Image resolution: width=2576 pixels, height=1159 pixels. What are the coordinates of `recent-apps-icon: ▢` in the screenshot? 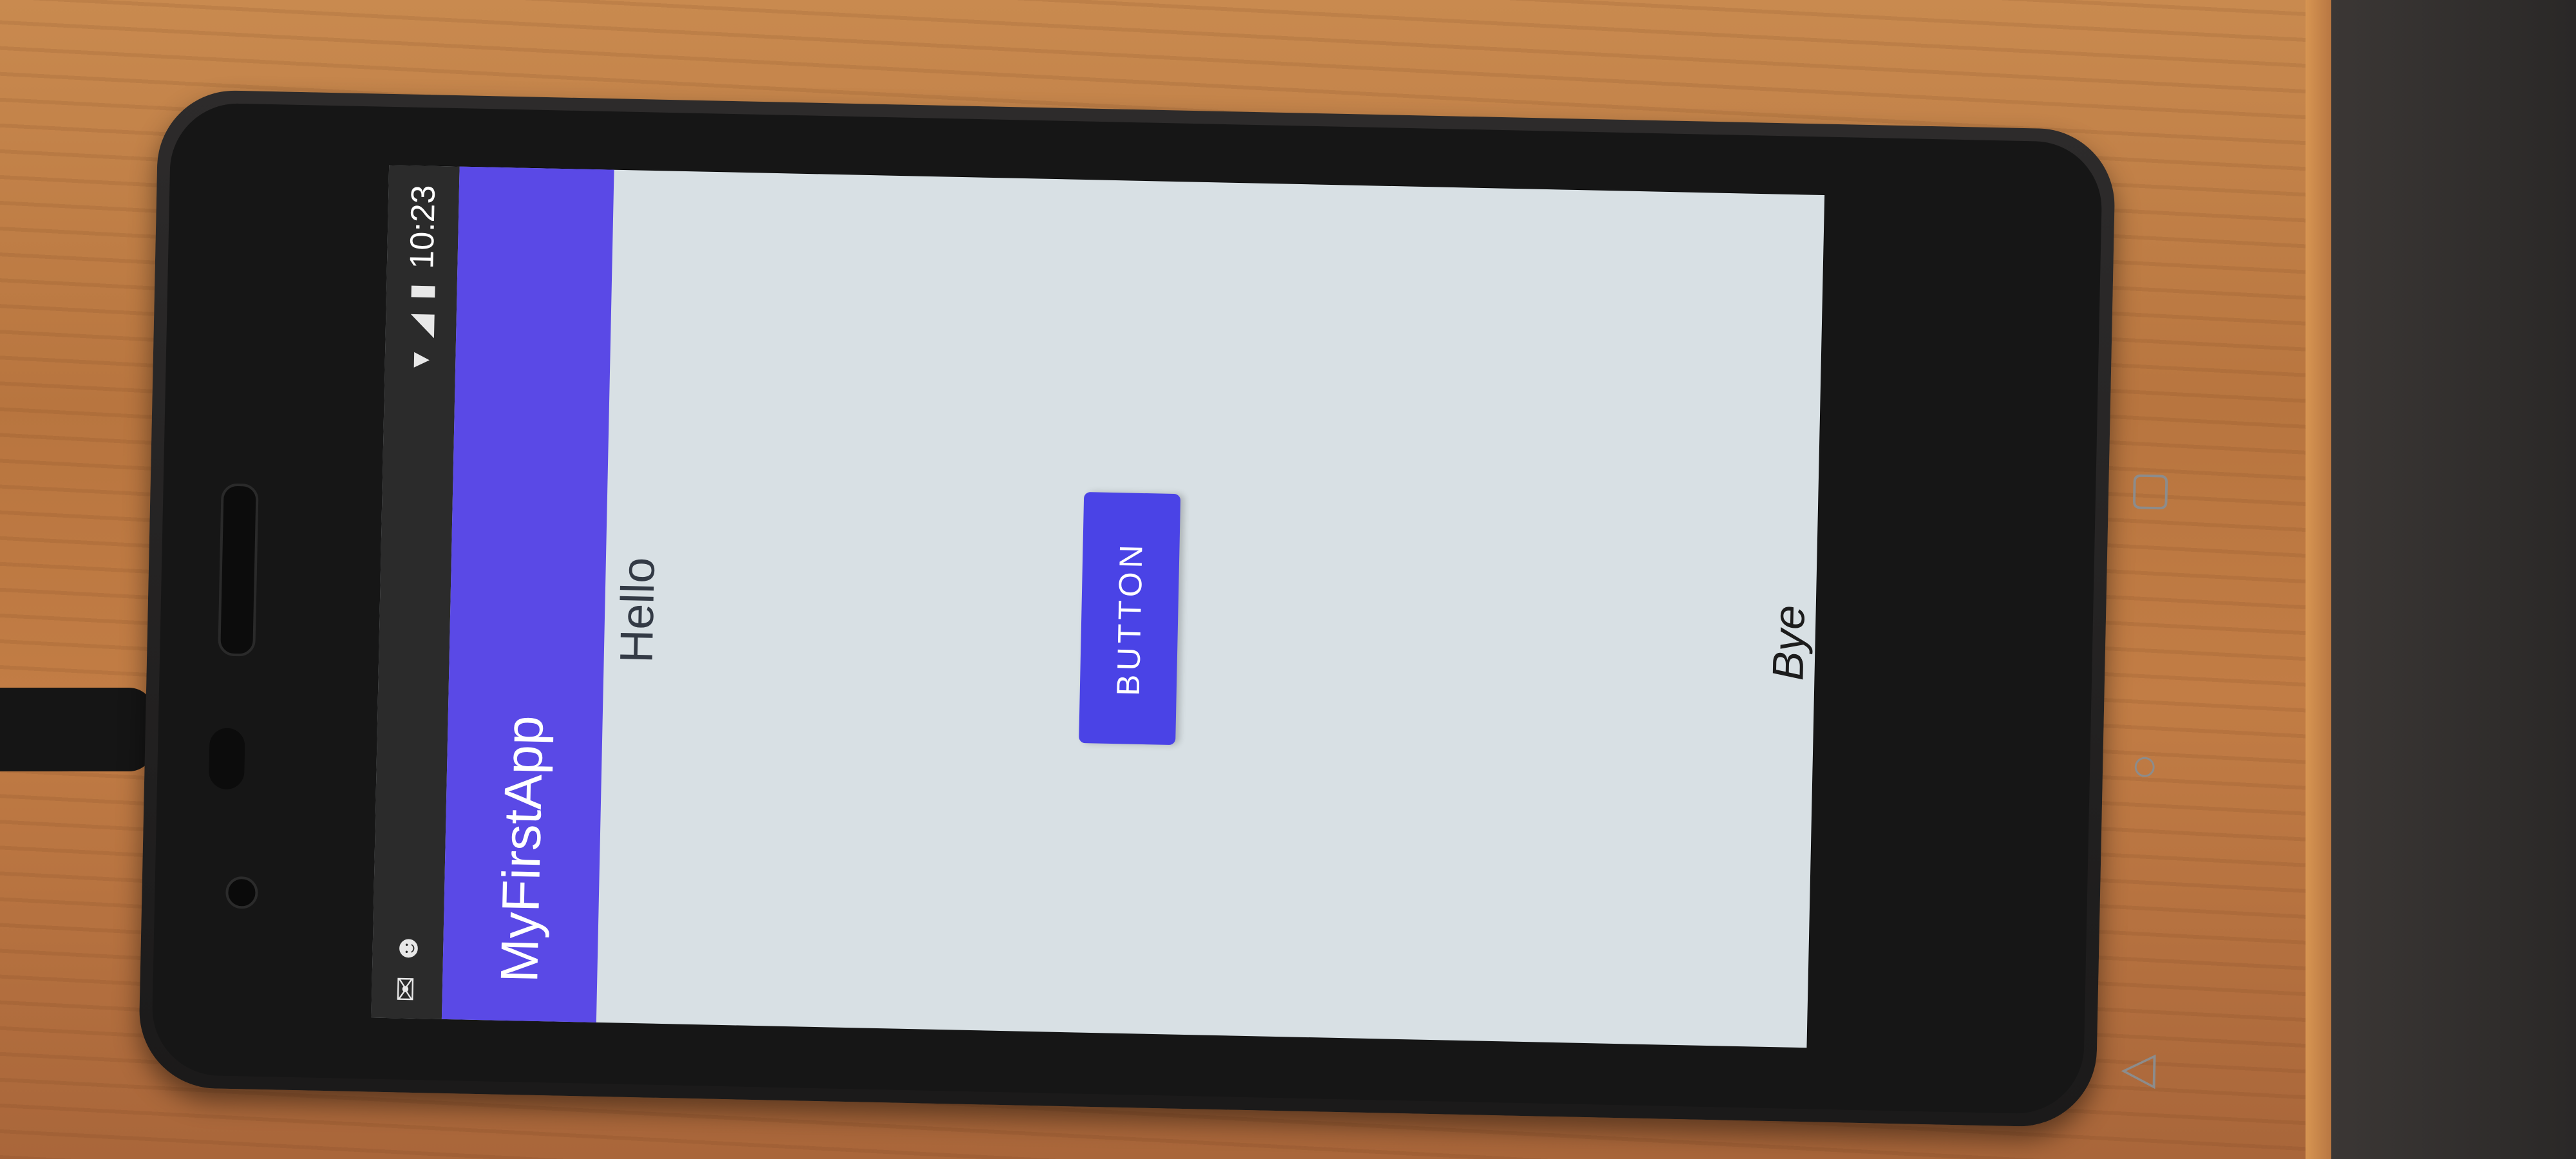 It's located at (2151, 488).